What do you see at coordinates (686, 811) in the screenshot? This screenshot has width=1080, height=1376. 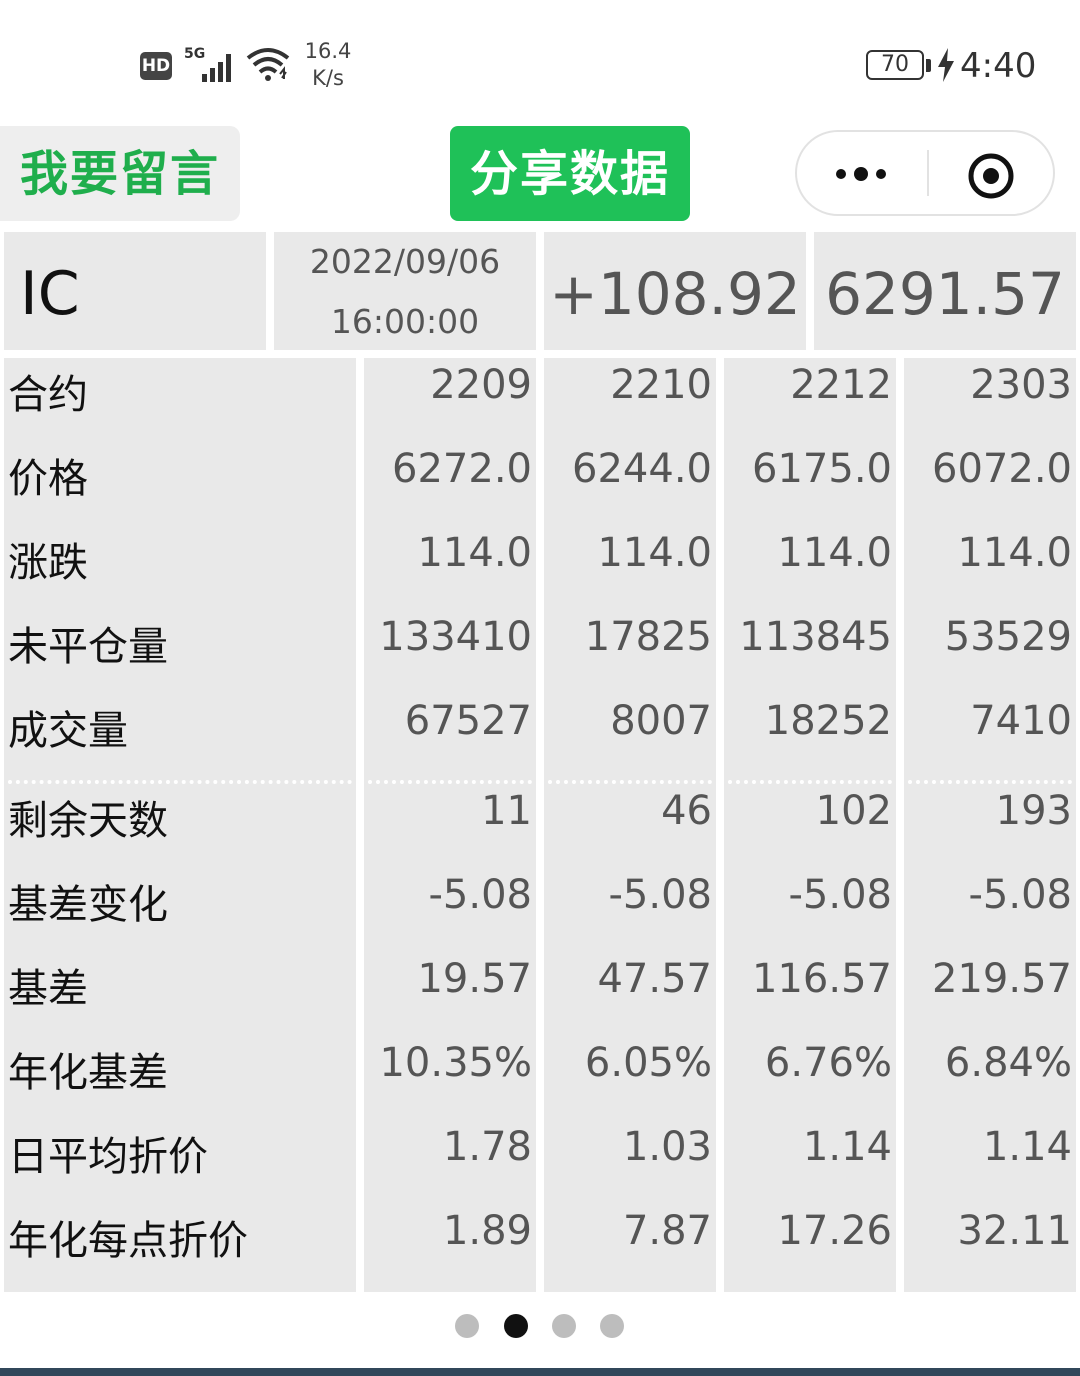 I see `table-cell: 46` at bounding box center [686, 811].